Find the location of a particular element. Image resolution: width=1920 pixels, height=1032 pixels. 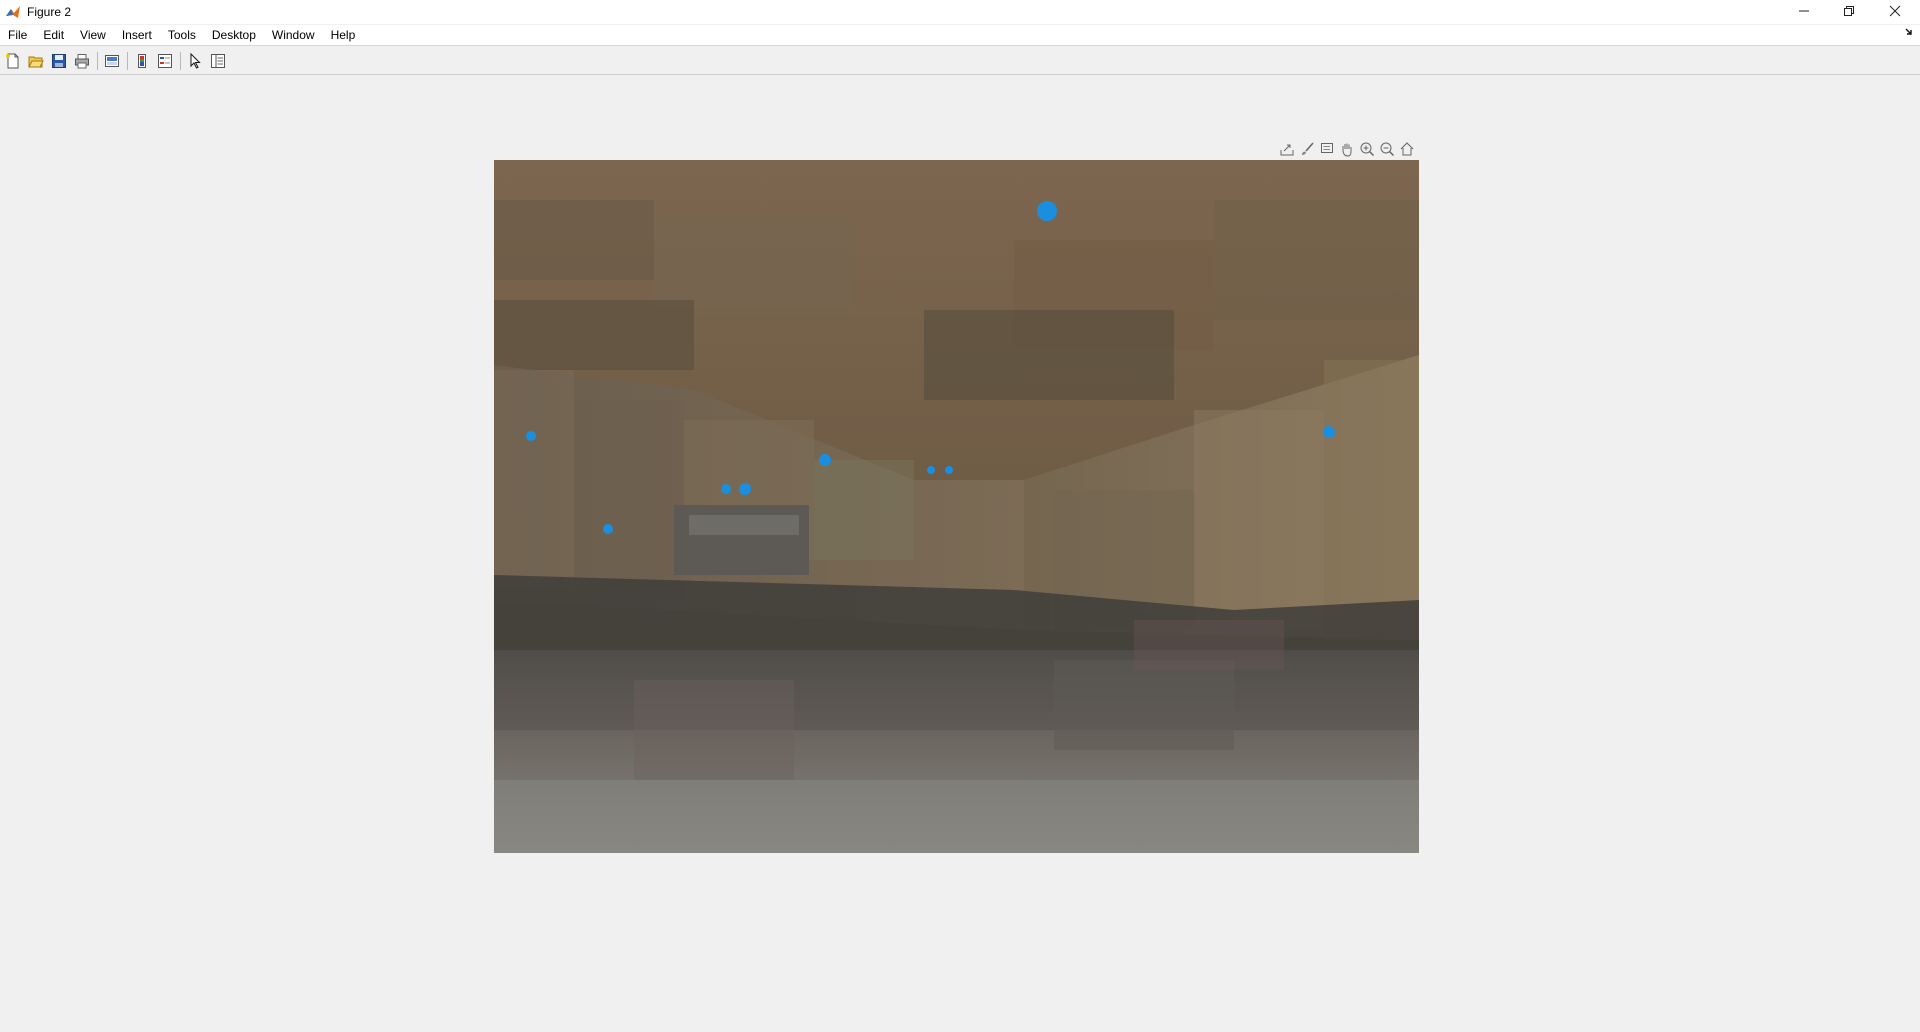

menu-insert: Insert is located at coordinates (137, 35).